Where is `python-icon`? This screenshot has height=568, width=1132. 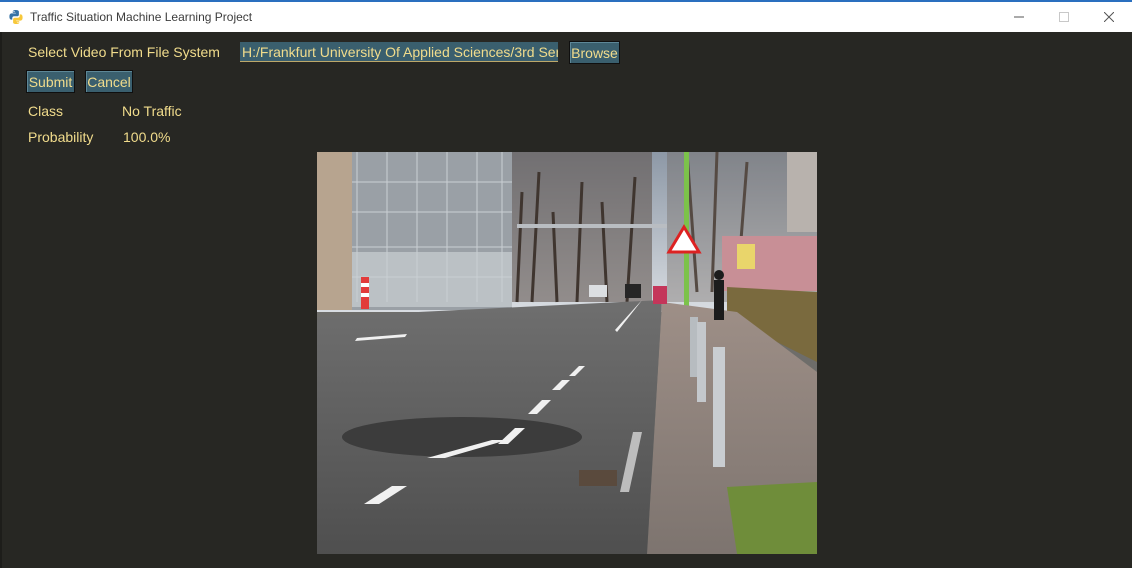 python-icon is located at coordinates (16, 17).